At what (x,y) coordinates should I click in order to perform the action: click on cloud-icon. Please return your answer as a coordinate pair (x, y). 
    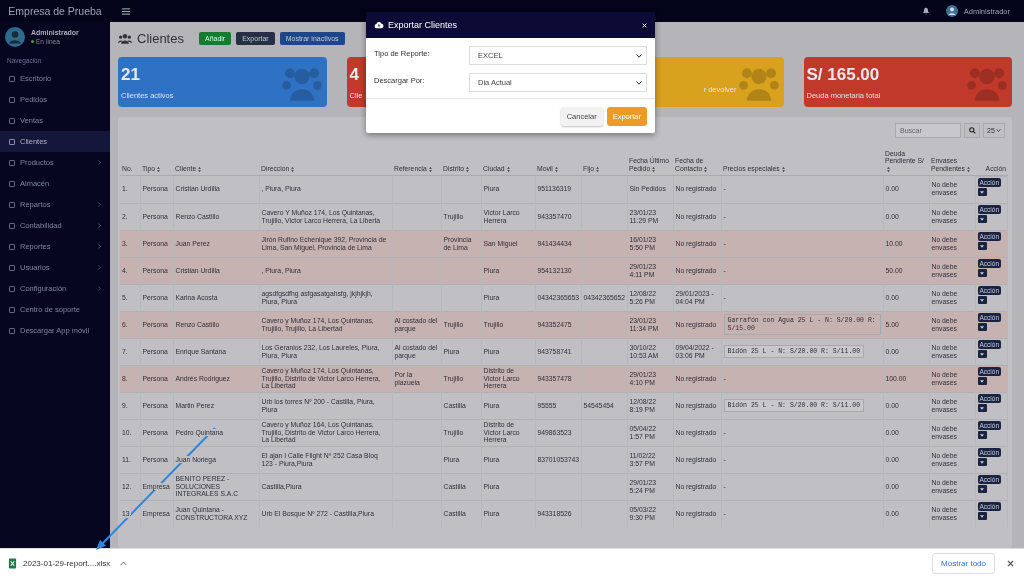
    Looking at the image, I should click on (379, 25).